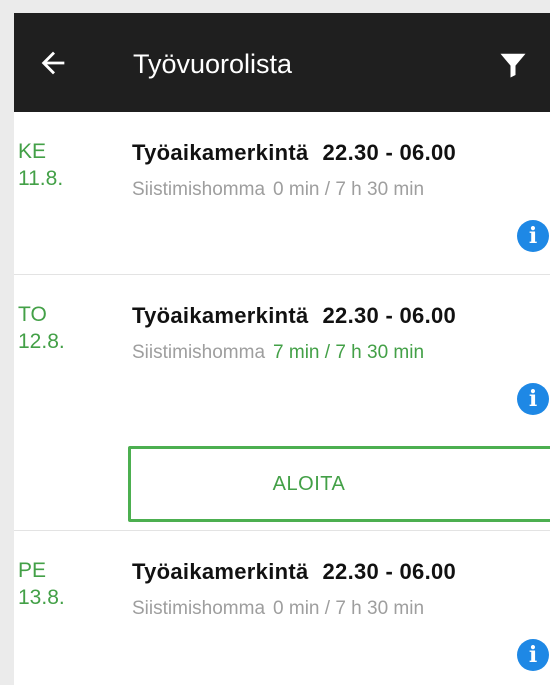 This screenshot has height=685, width=550. What do you see at coordinates (32, 151) in the screenshot?
I see `weekday-label: KE` at bounding box center [32, 151].